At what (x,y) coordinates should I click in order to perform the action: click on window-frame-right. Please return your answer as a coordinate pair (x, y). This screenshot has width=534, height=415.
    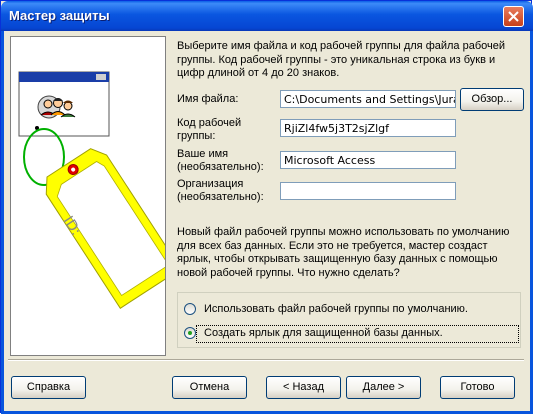
    Looking at the image, I should click on (531, 222).